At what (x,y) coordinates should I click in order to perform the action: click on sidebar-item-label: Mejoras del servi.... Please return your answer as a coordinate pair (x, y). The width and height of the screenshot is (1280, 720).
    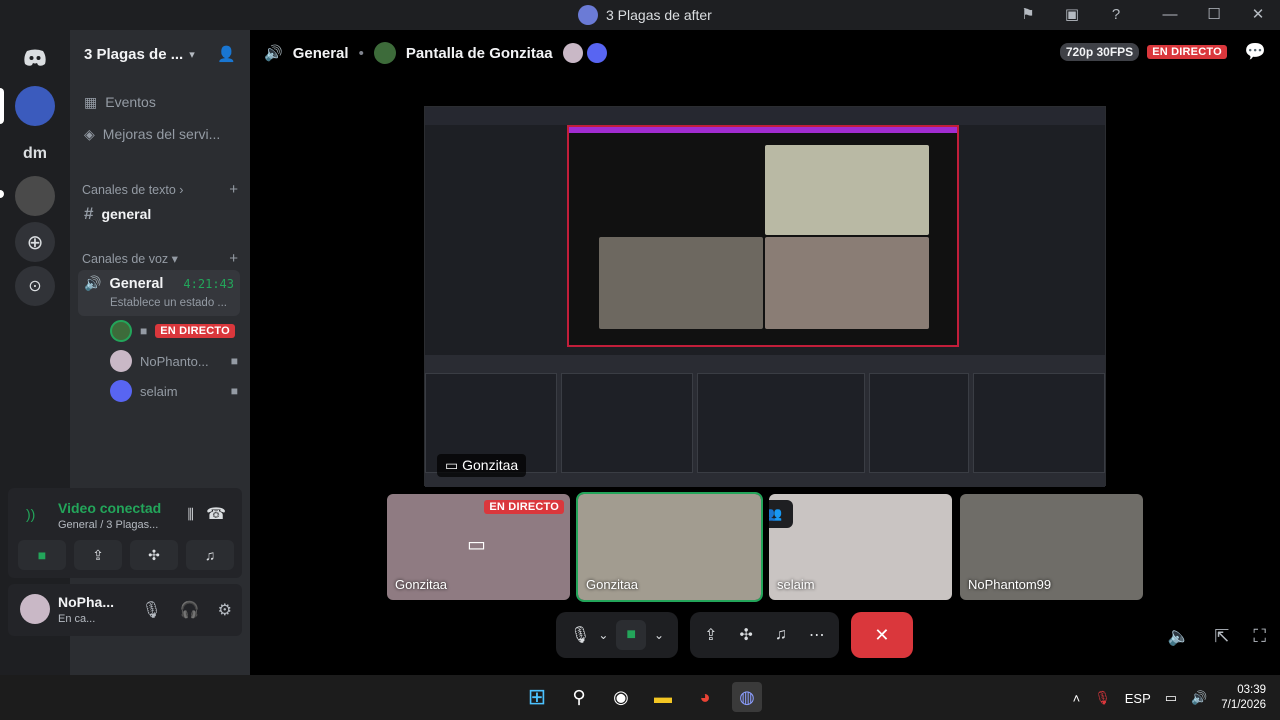
    Looking at the image, I should click on (161, 134).